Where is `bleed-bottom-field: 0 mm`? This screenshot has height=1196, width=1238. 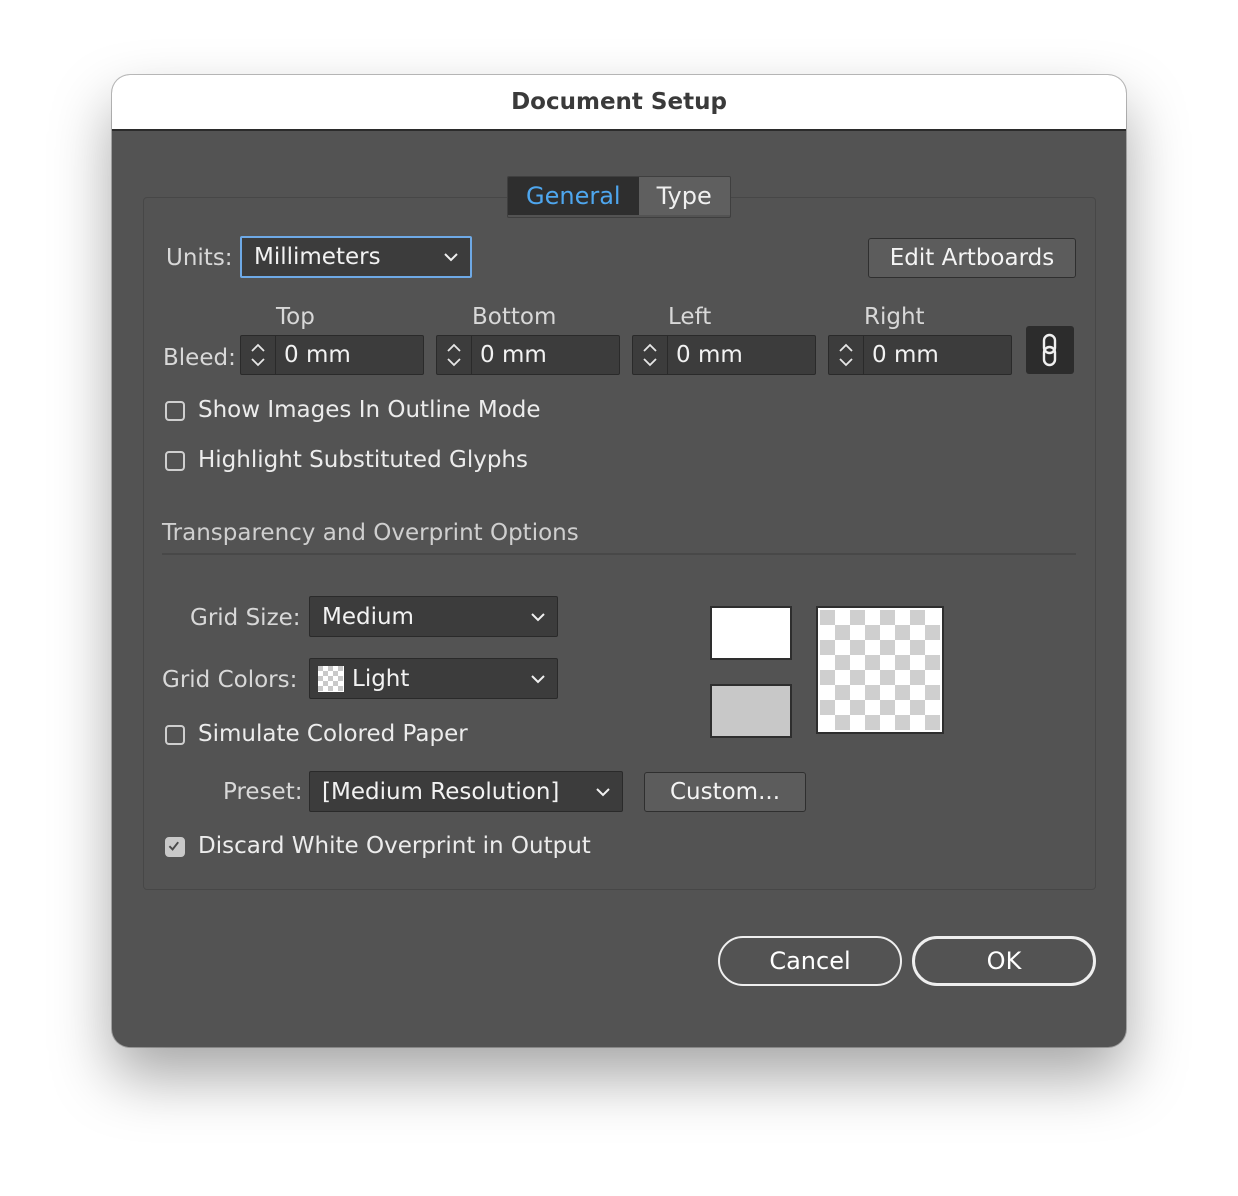 bleed-bottom-field: 0 mm is located at coordinates (528, 355).